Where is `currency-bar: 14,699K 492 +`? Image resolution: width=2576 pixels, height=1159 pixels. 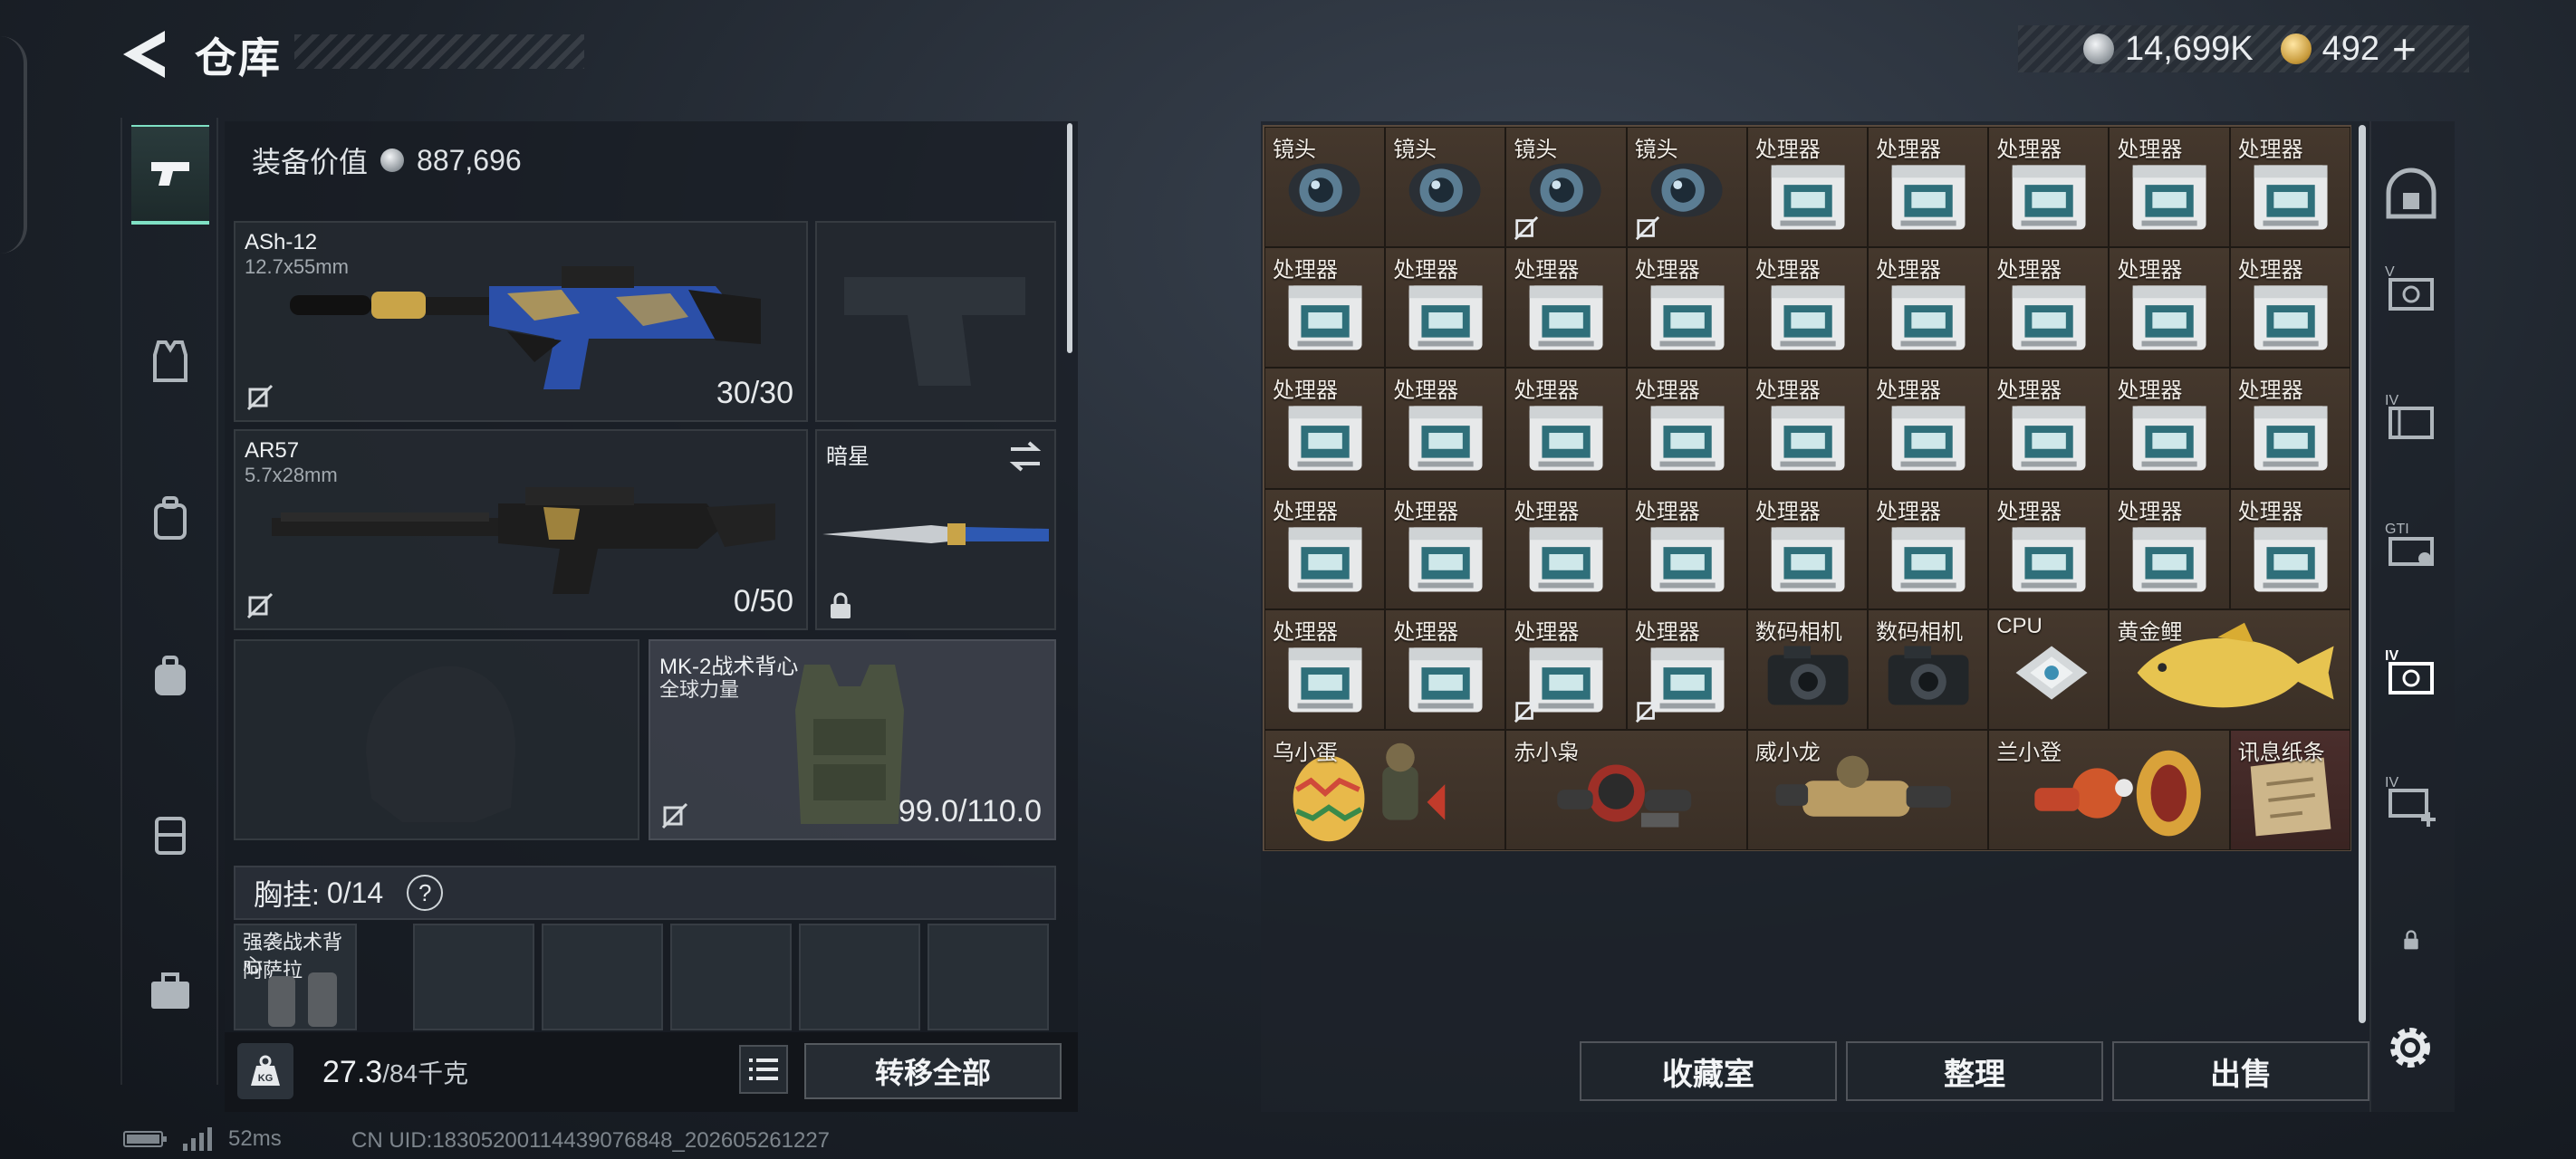 currency-bar: 14,699K 492 + is located at coordinates (2243, 48).